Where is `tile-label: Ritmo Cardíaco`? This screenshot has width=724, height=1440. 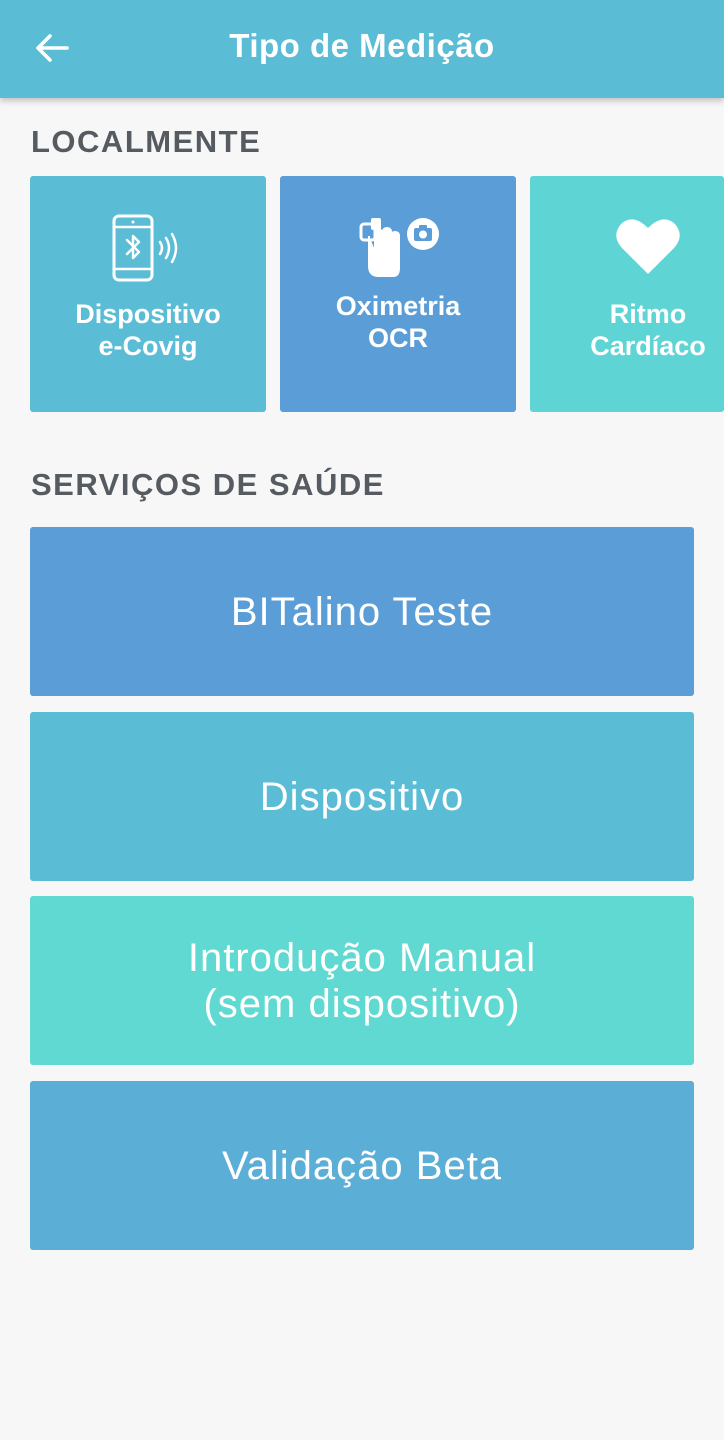 tile-label: Ritmo Cardíaco is located at coordinates (648, 330).